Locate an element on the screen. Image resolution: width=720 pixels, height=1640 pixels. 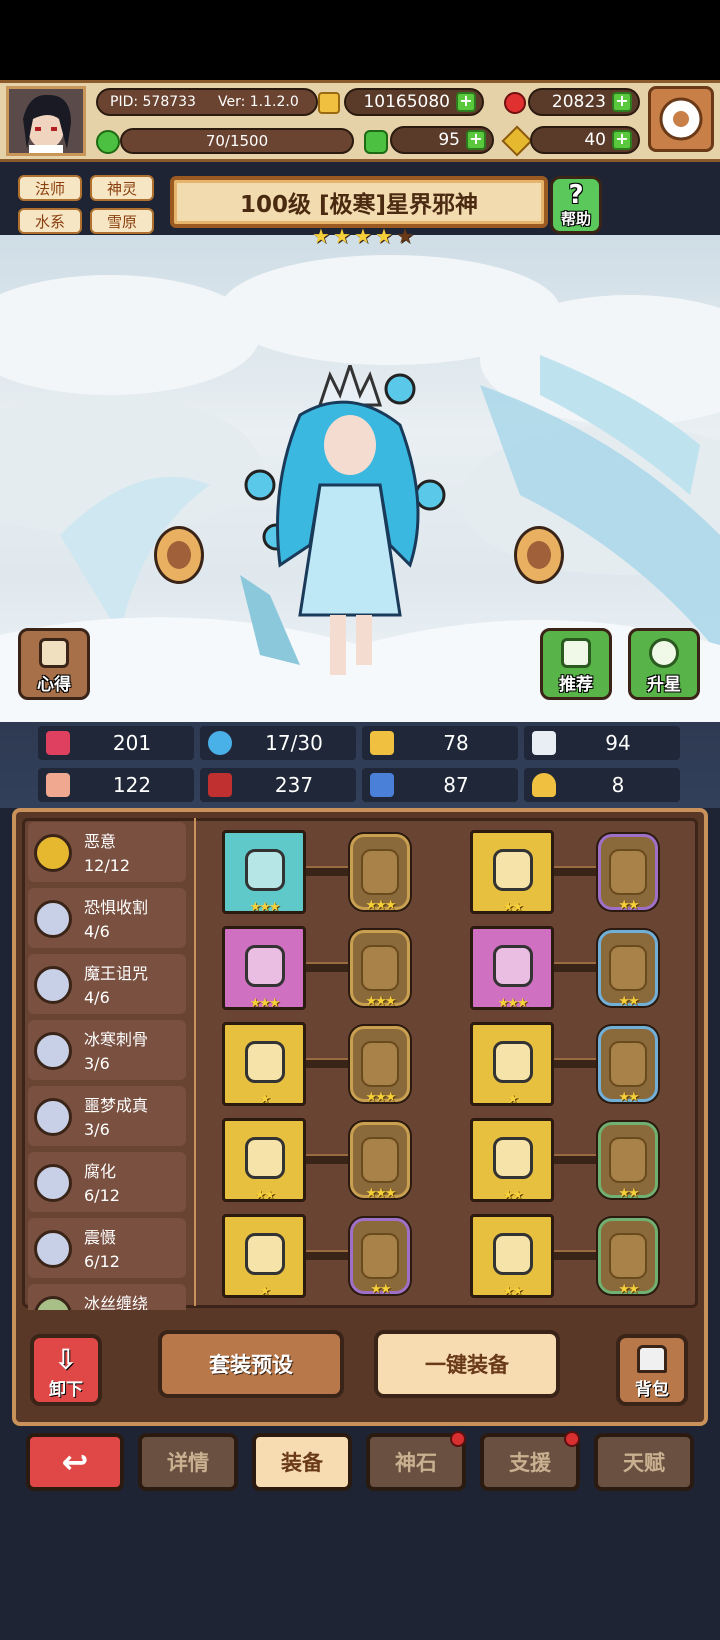
set-count: 12/12 is located at coordinates (107, 865).